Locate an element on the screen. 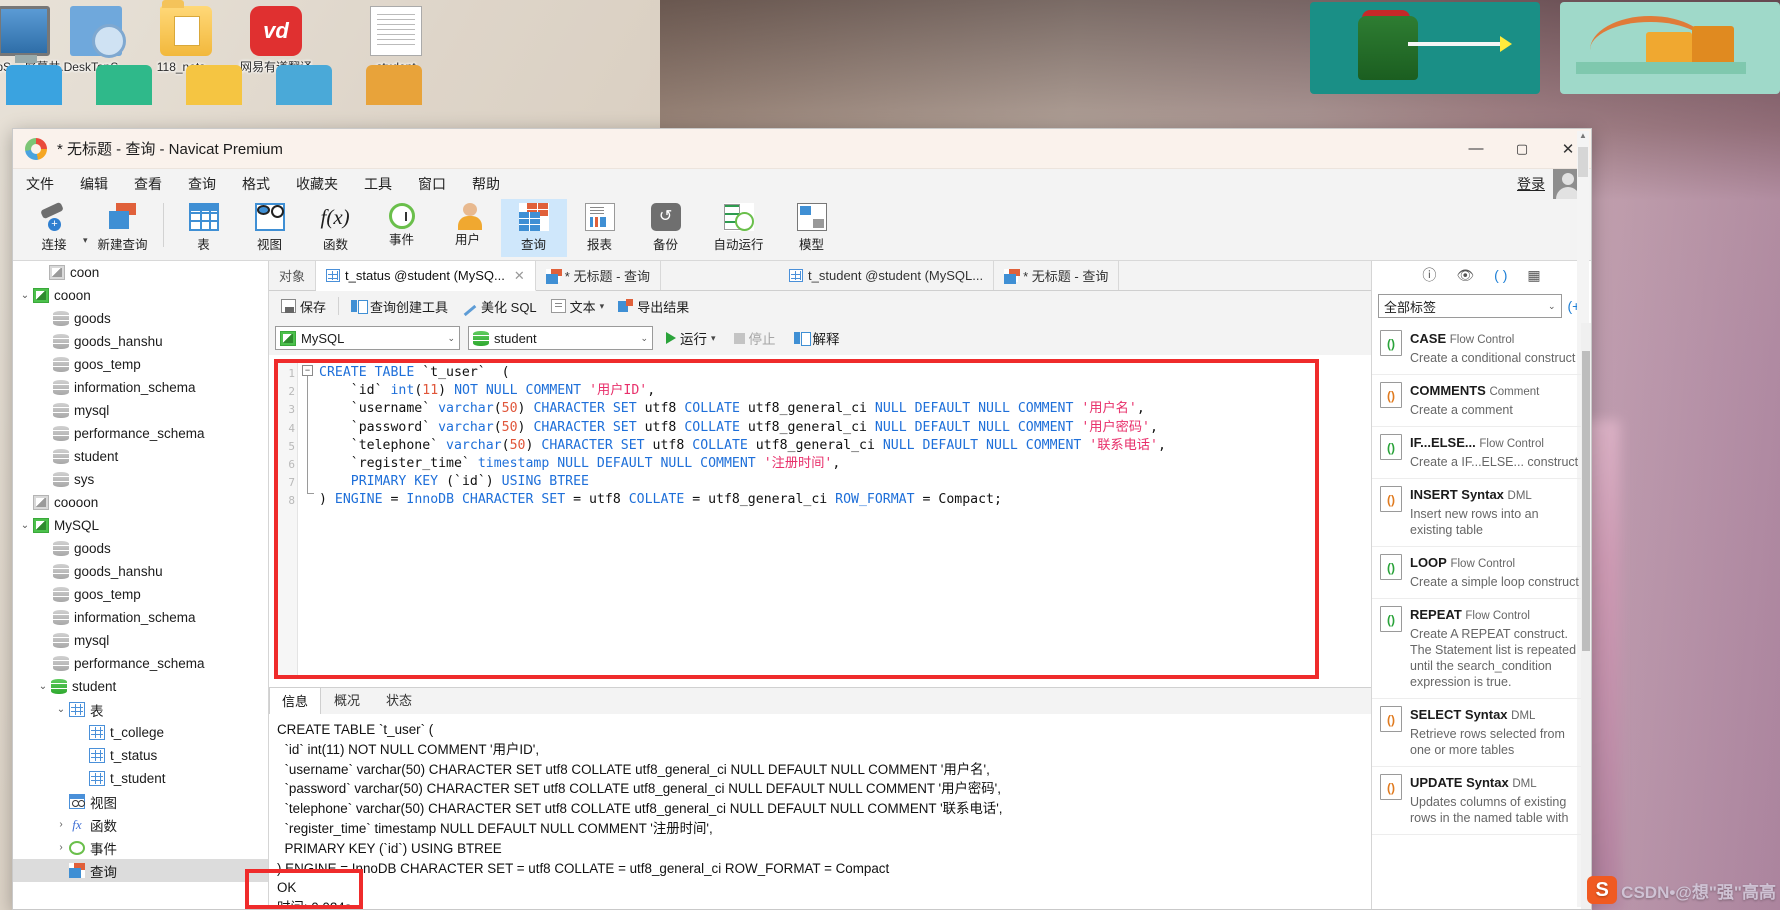 The height and width of the screenshot is (910, 1780). tree-item-information-schema-2: information_schema is located at coordinates (140, 617).